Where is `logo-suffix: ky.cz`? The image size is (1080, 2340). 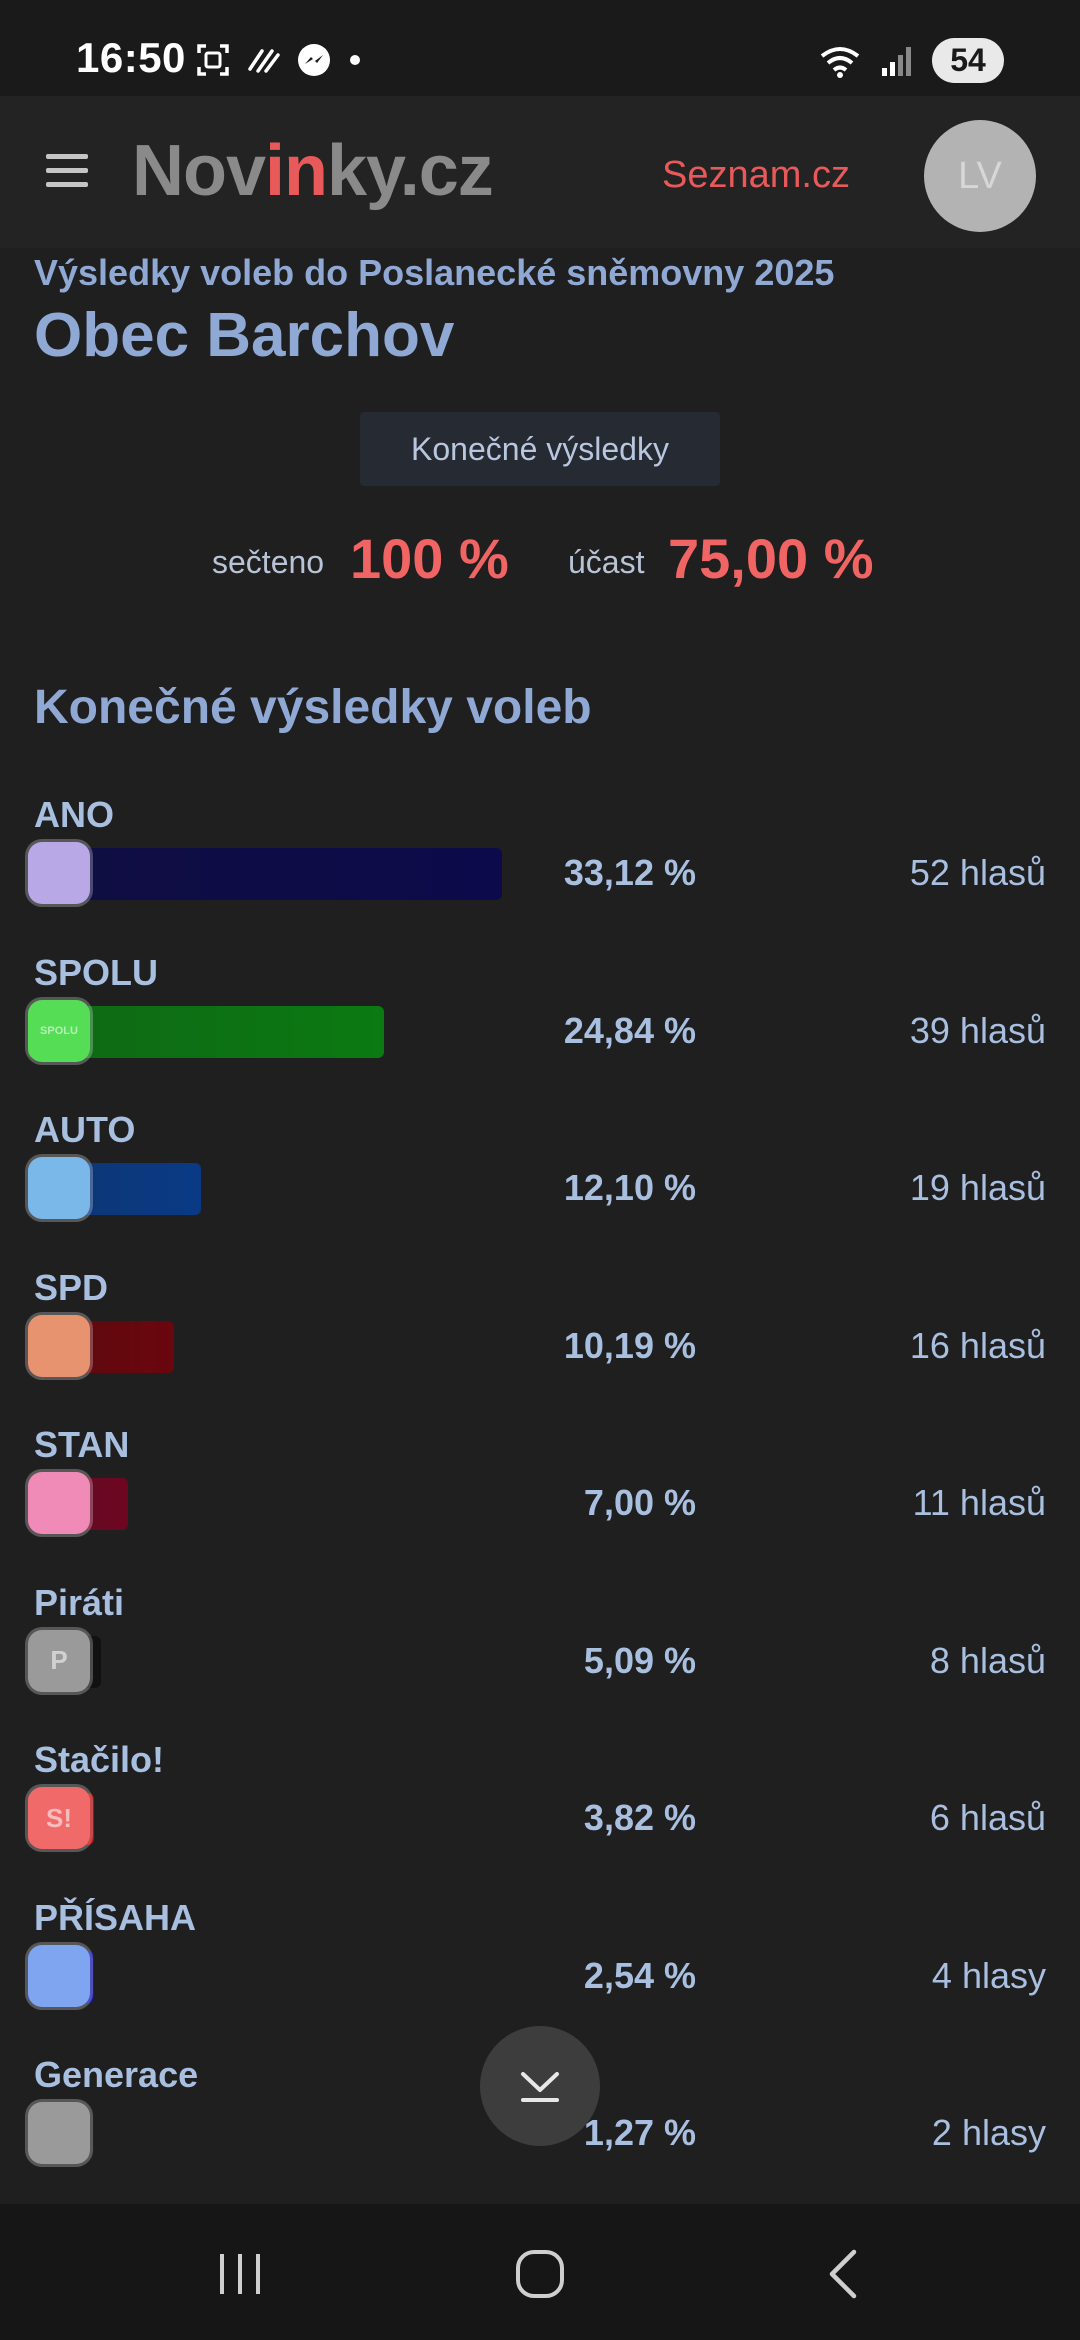
logo-suffix: ky.cz is located at coordinates (410, 171).